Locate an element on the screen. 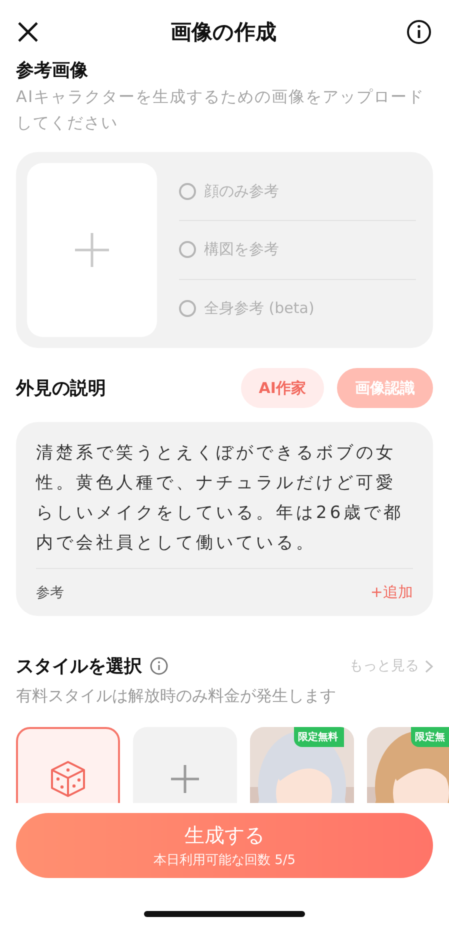 This screenshot has width=449, height=930. option-label: 顔のみ参考 is located at coordinates (241, 192).